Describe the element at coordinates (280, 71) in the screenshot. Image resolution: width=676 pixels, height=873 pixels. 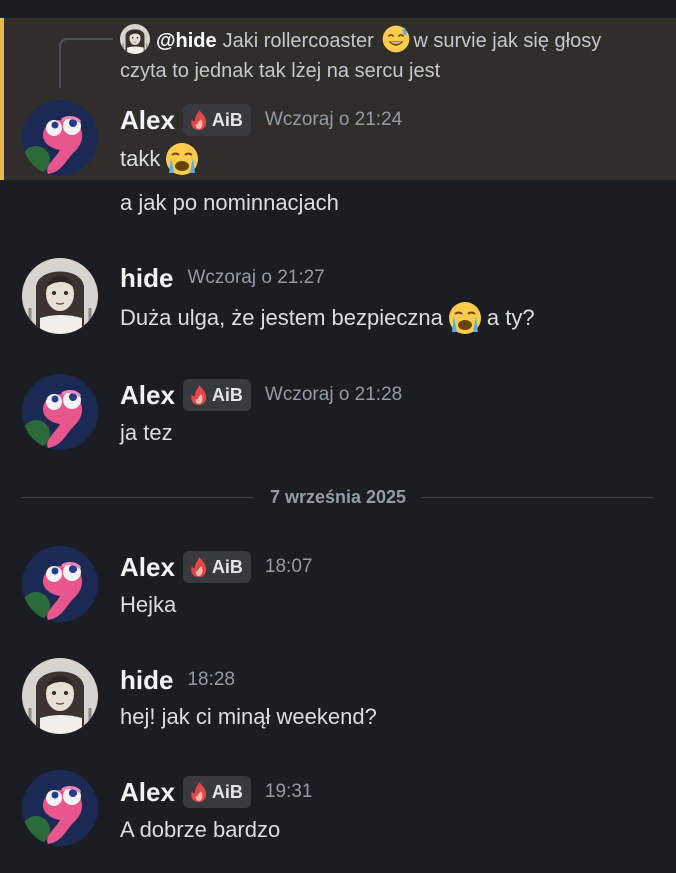
I see `reply-text-line2: czyta to jednak tak lżej na sercu jest` at that location.